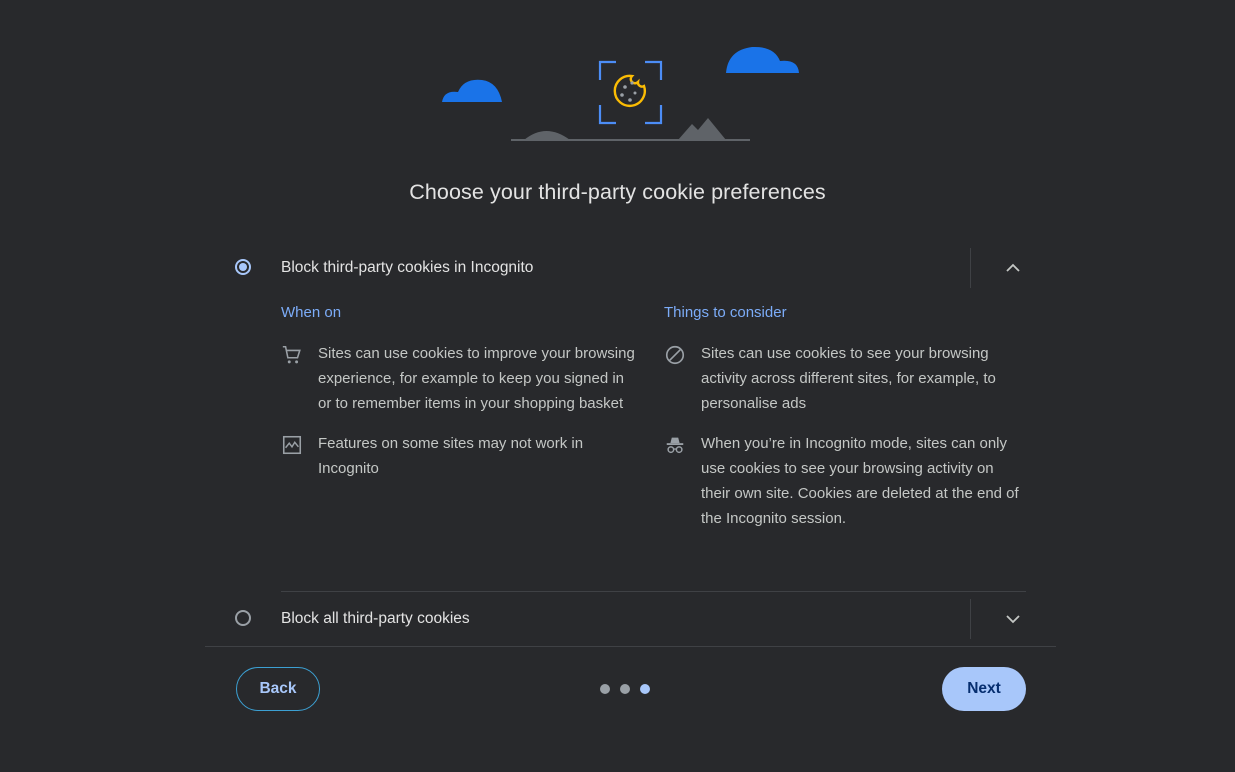 The image size is (1235, 772). I want to click on next-button: Next, so click(984, 689).